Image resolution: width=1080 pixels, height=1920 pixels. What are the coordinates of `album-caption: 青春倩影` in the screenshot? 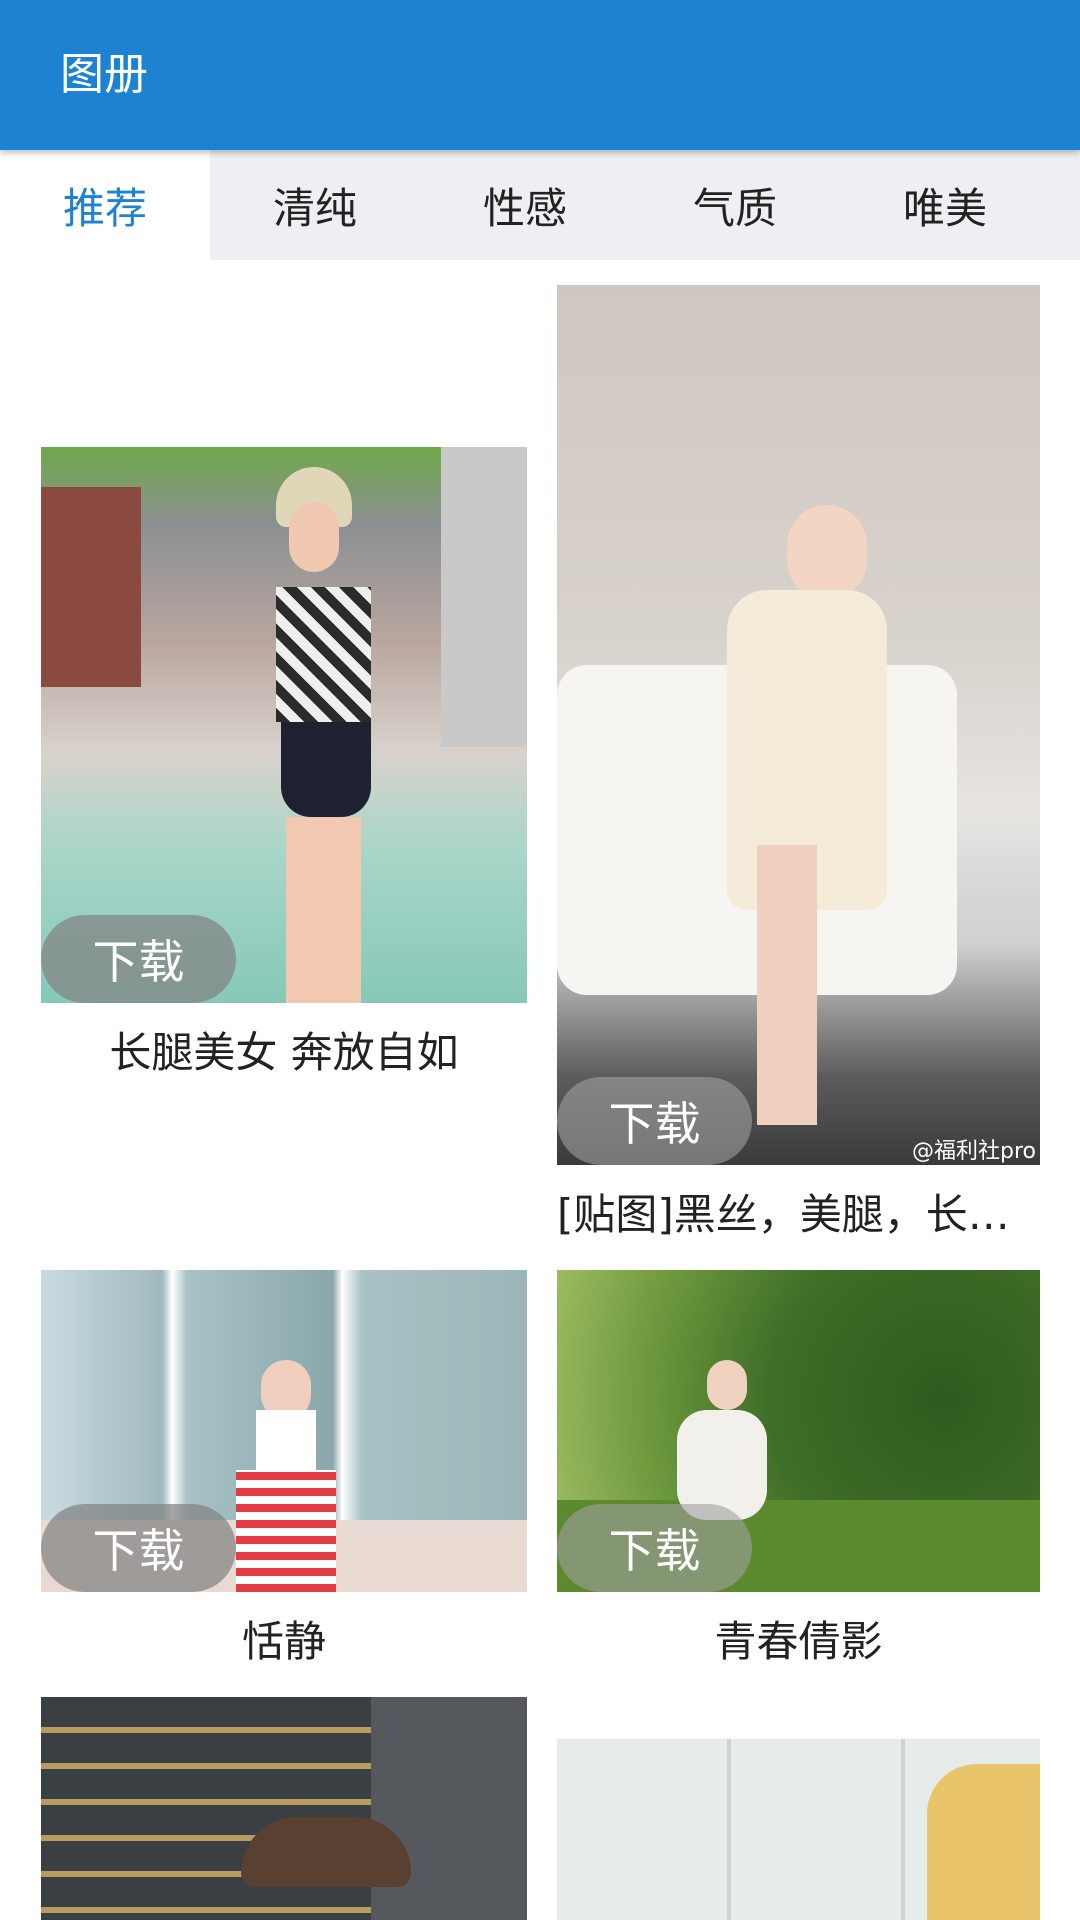 It's located at (798, 1641).